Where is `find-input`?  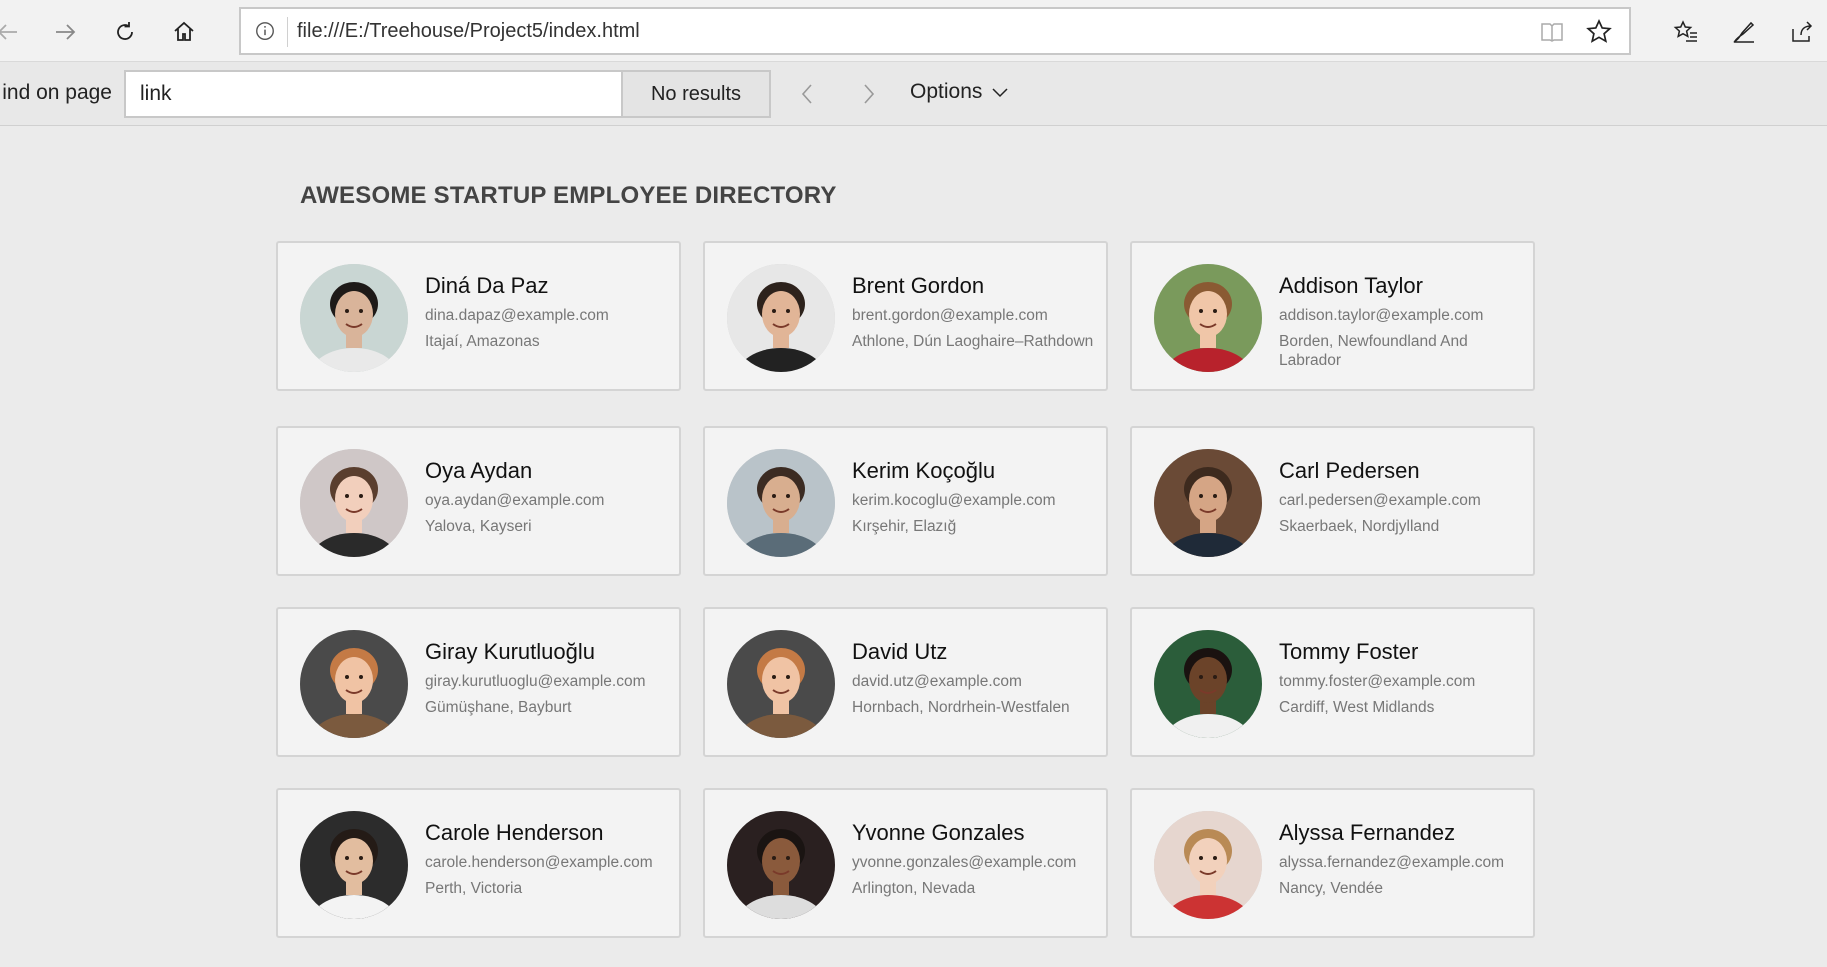
find-input is located at coordinates (373, 94).